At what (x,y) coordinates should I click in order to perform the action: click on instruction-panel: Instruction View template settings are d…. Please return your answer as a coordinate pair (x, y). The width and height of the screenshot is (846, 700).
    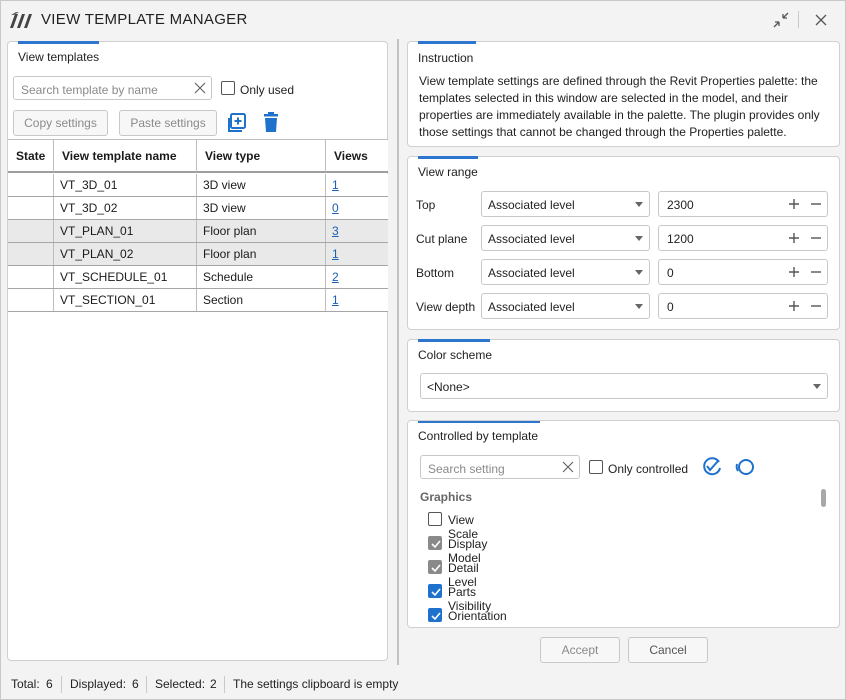
    Looking at the image, I should click on (623, 94).